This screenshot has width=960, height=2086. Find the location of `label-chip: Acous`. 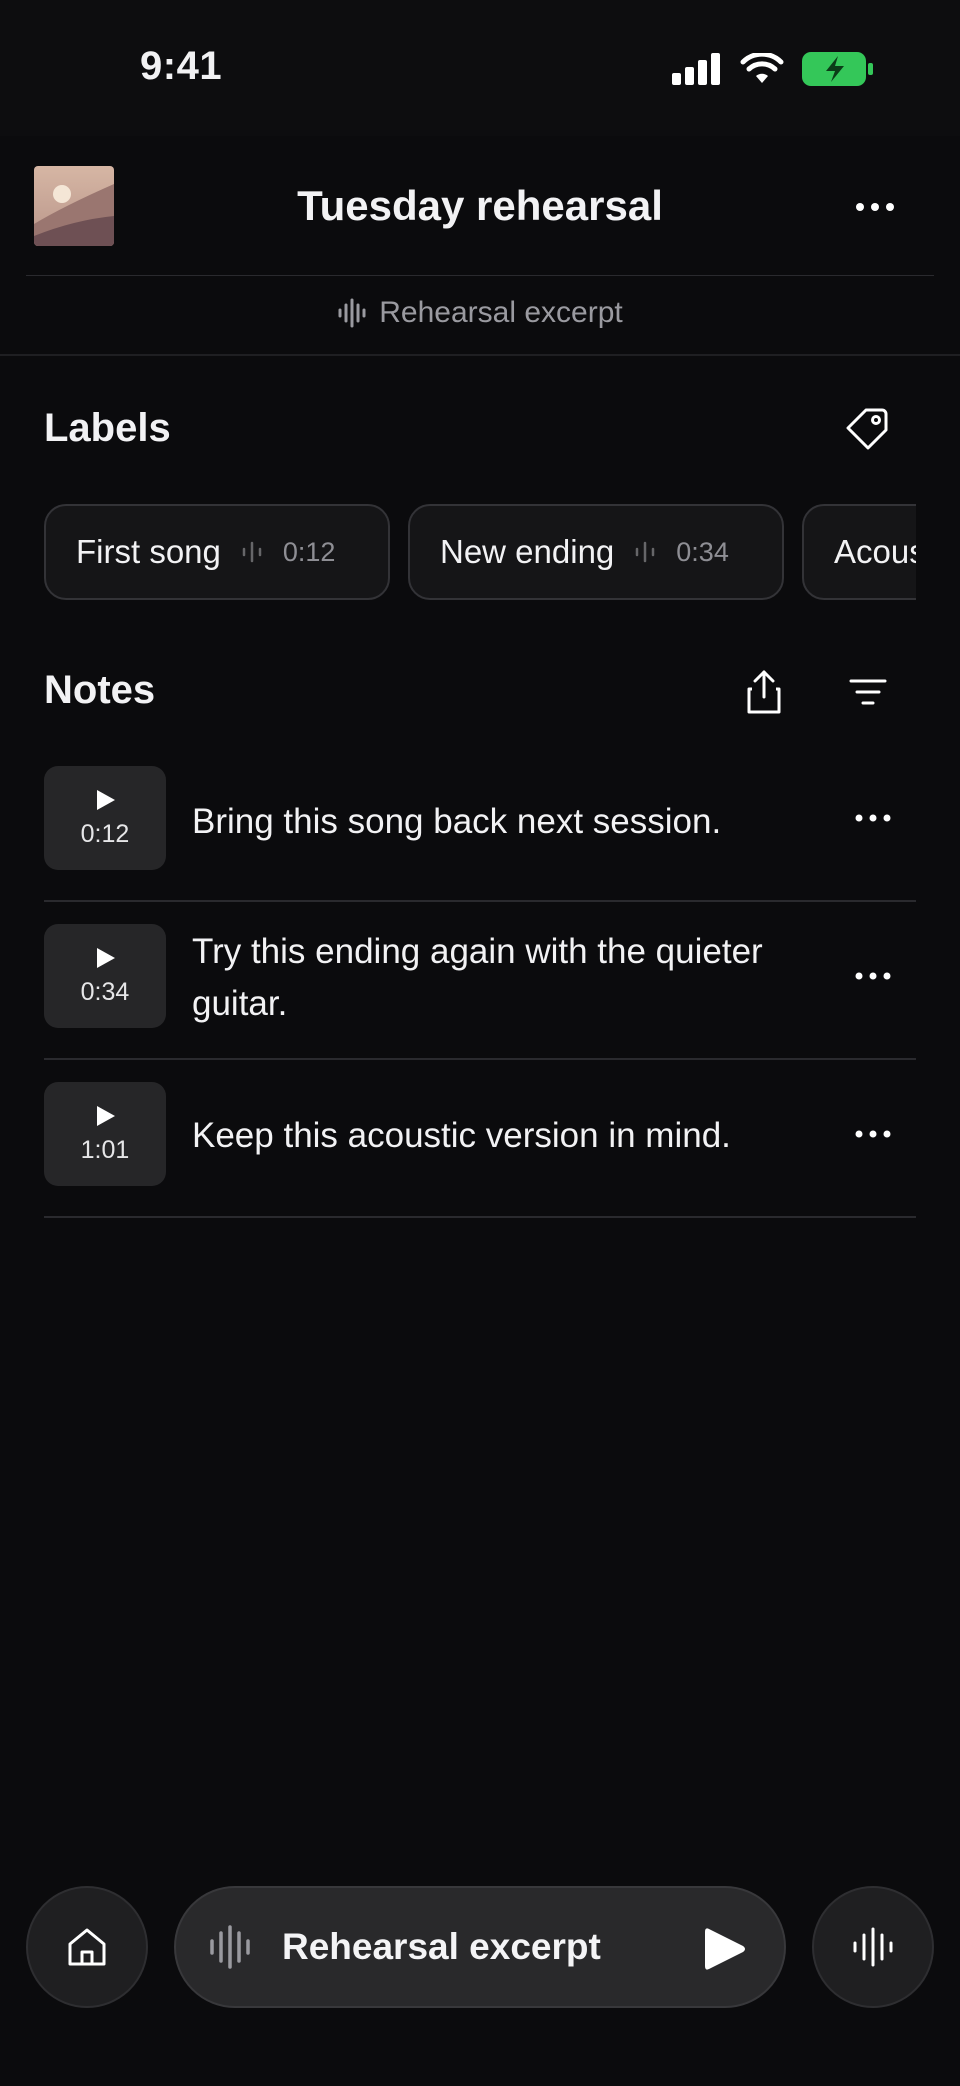

label-chip: Acous is located at coordinates (859, 552).